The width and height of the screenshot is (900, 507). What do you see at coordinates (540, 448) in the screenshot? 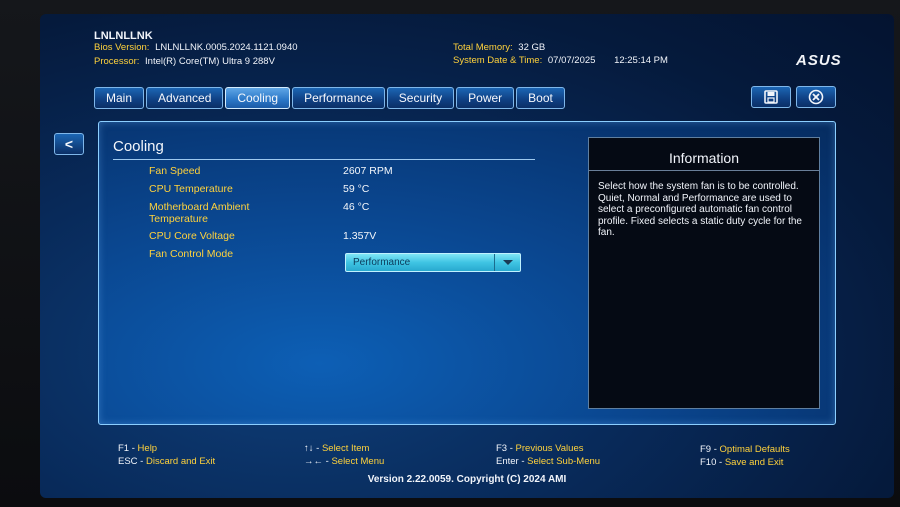
I see `hotkey-f3: F3 - Previous Values` at bounding box center [540, 448].